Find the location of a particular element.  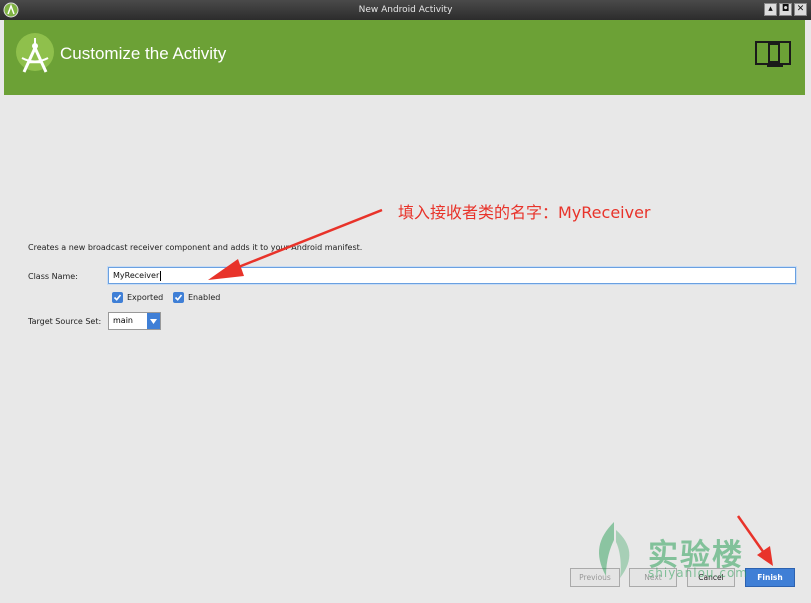

class-name-value: MyReceiver is located at coordinates (136, 275).